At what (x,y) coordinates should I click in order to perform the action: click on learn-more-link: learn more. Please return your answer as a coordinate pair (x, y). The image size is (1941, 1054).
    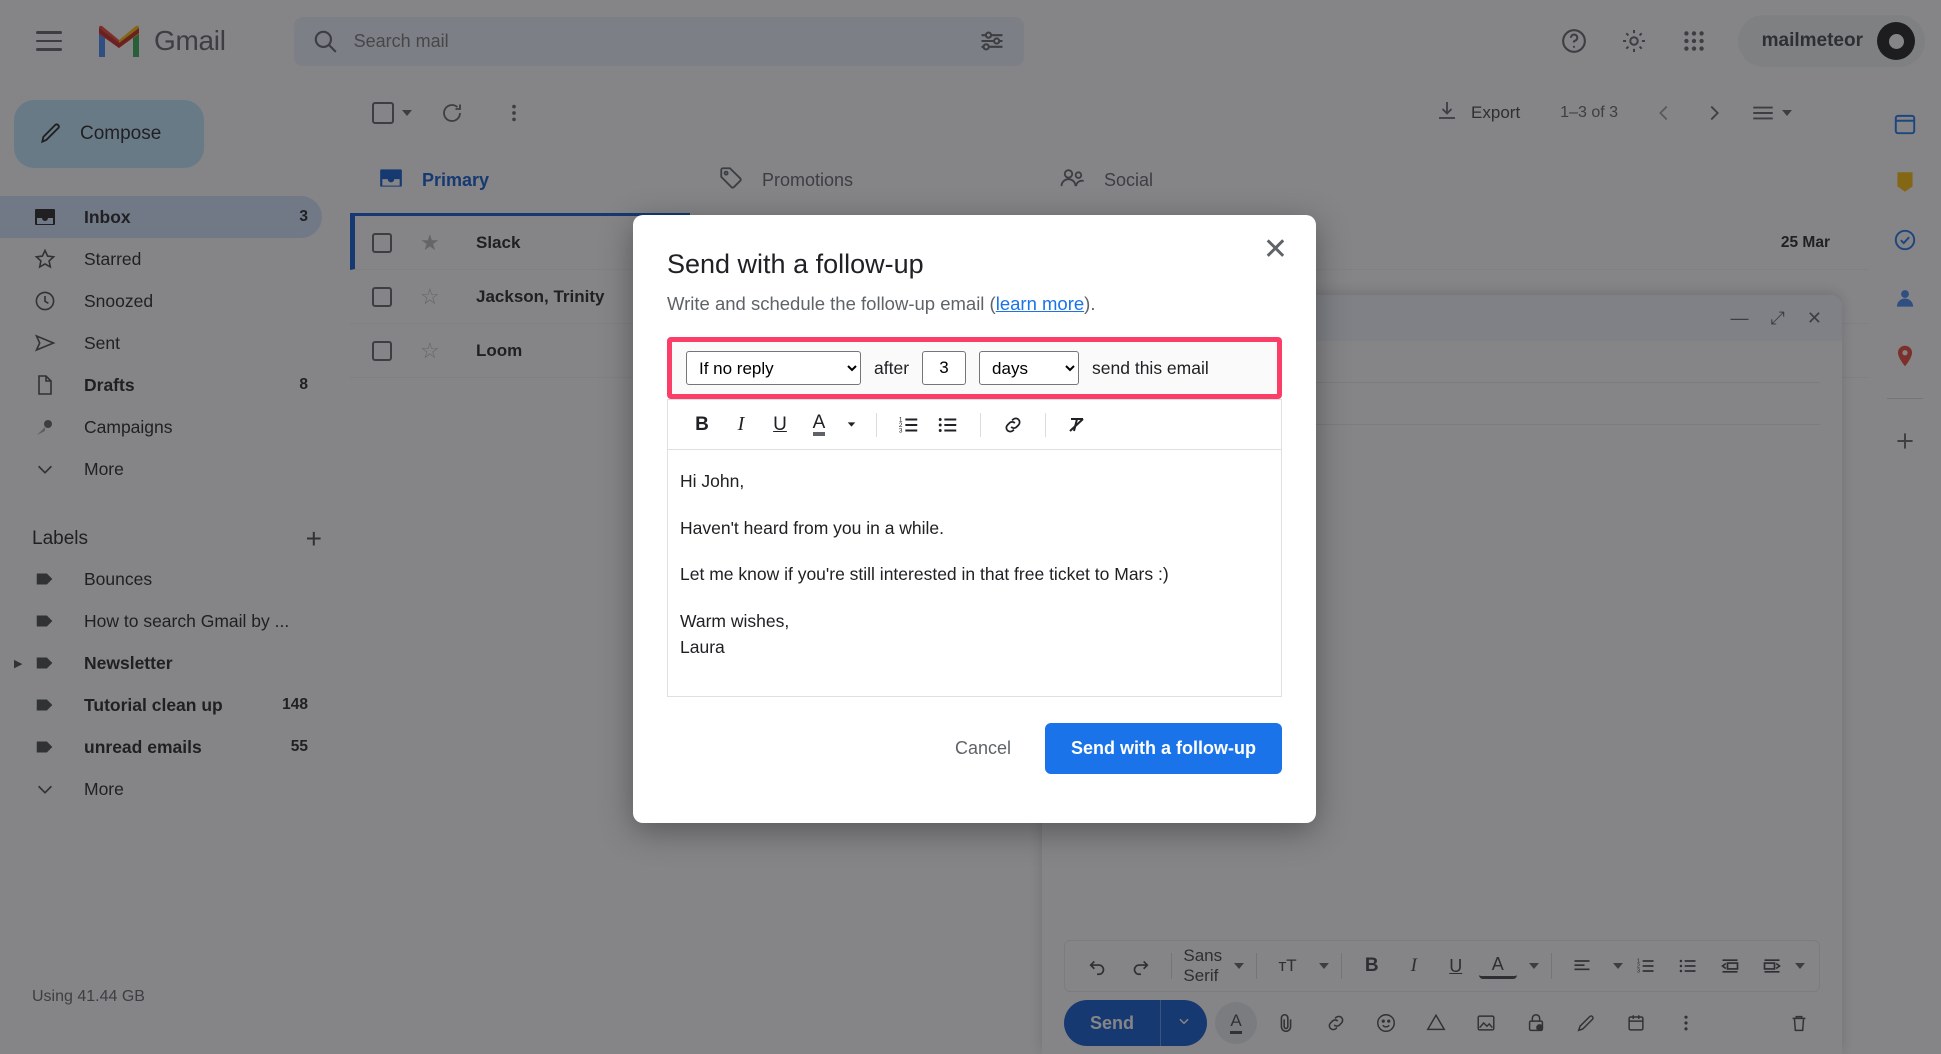
    Looking at the image, I should click on (1040, 303).